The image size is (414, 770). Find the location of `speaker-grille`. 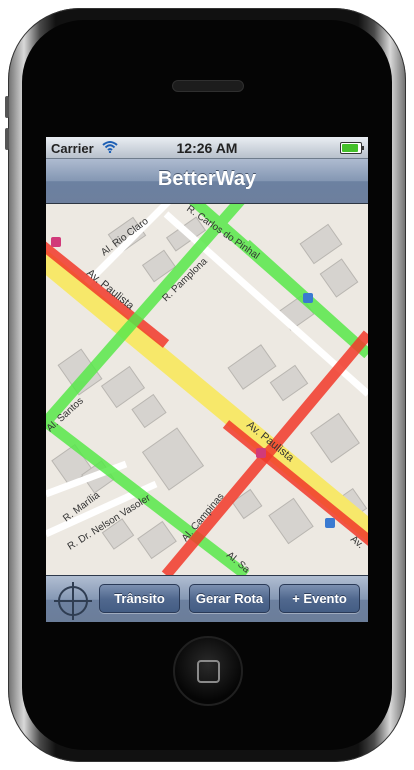

speaker-grille is located at coordinates (208, 86).